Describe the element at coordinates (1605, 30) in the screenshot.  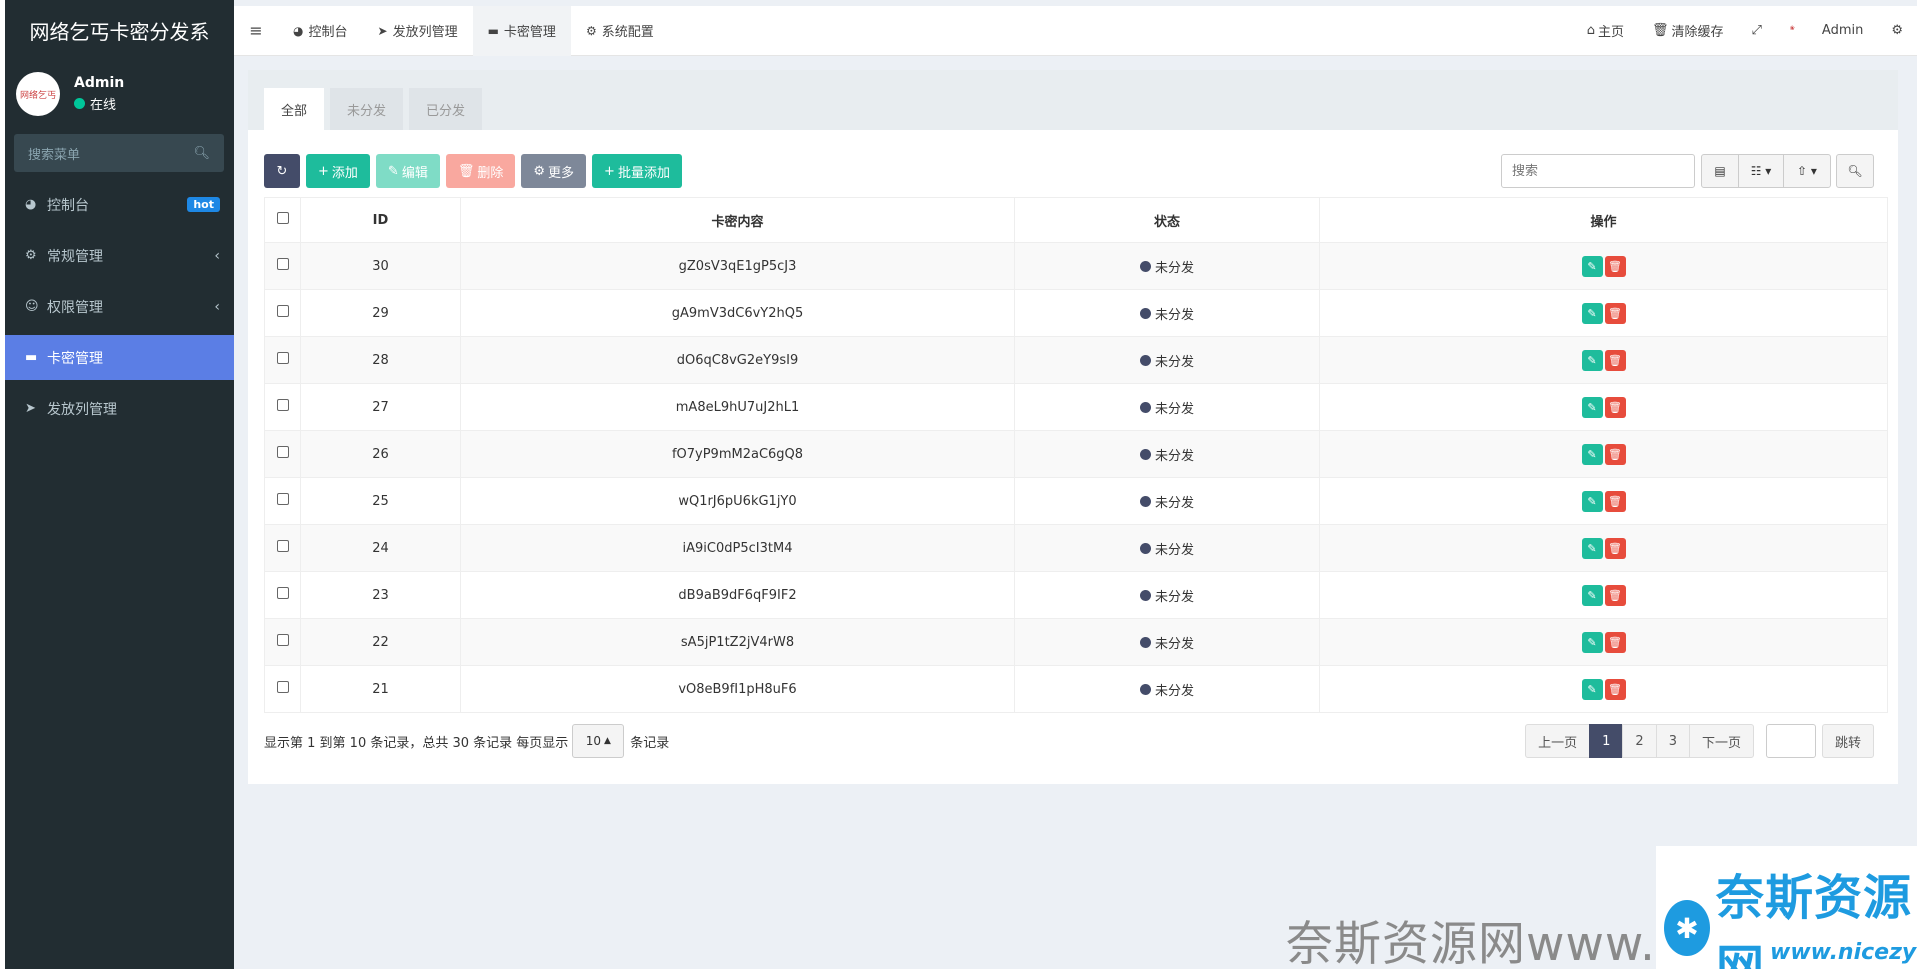
I see `home-link: ⌂ 主页` at that location.